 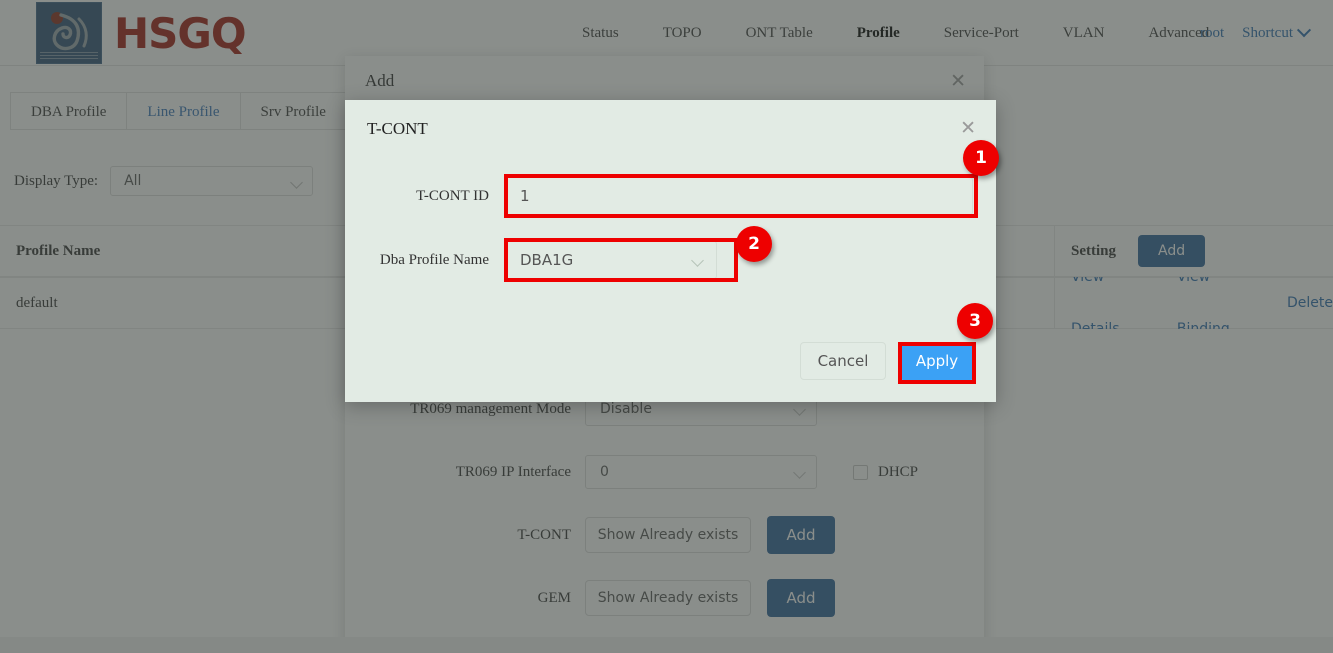 I want to click on dba-profile-label: Dba Profile Name, so click(x=434, y=259).